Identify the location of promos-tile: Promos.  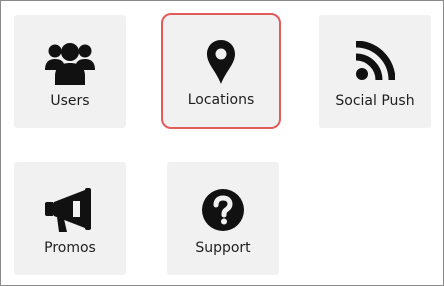
(70, 218).